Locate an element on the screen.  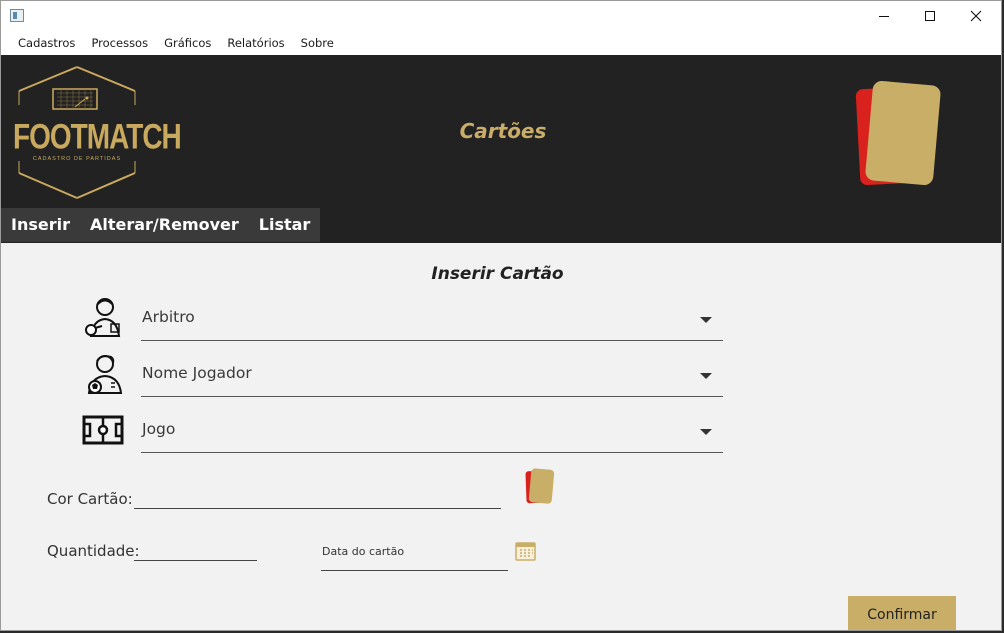
quantidade-input is located at coordinates (195, 549).